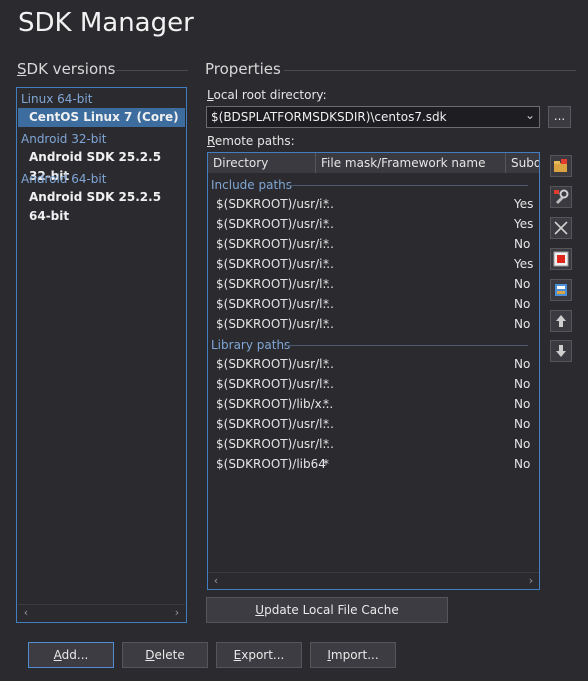  Describe the element at coordinates (329, 117) in the screenshot. I see `local-root-value: $(BDSPLATFORMSDKSDIR)\centos7.sdk` at that location.